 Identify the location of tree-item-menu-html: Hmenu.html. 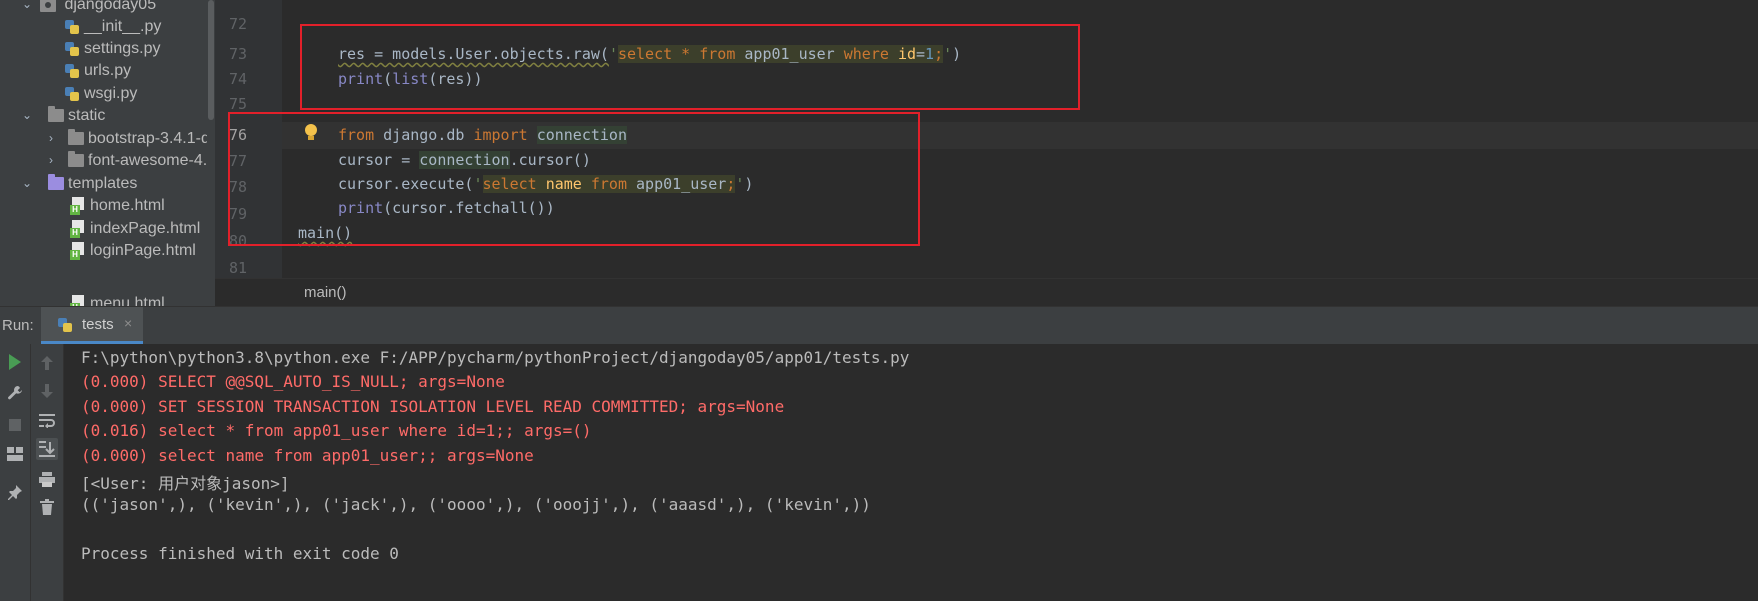
(117, 298).